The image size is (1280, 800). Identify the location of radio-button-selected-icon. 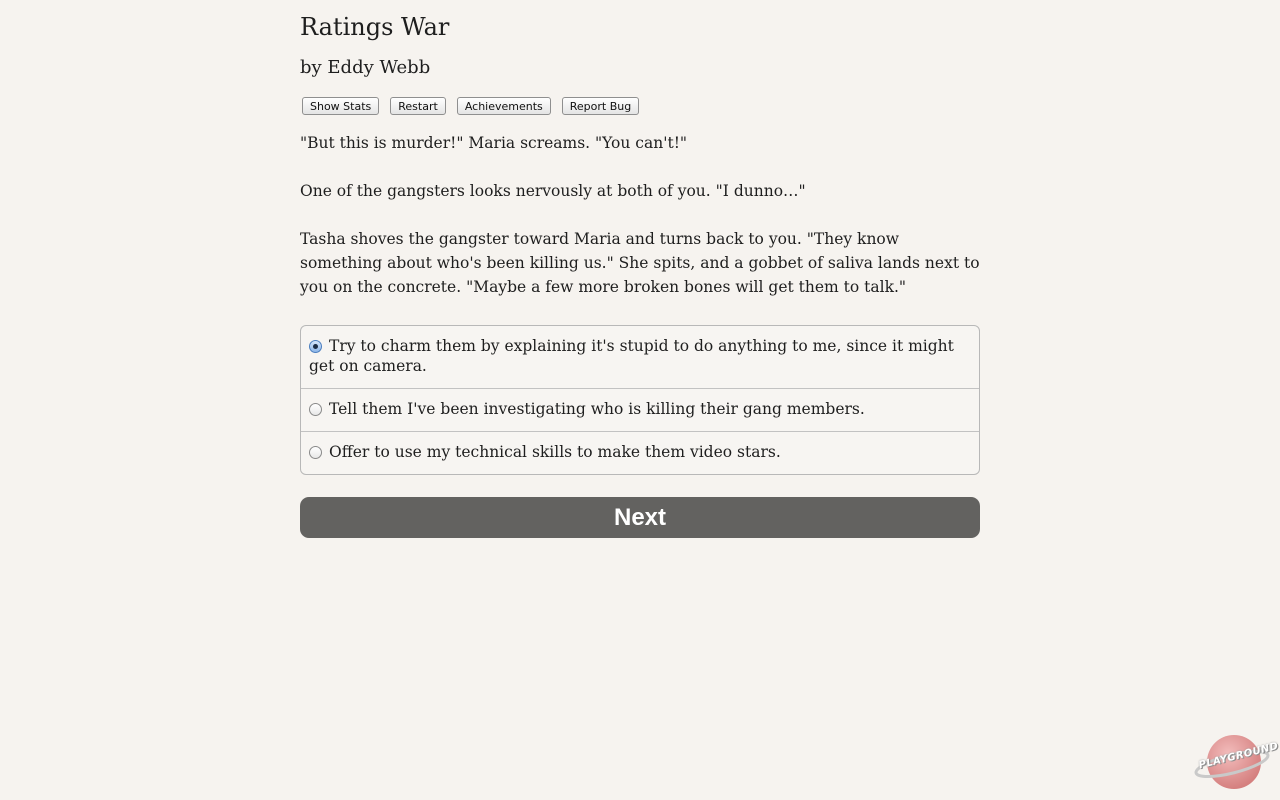
(315, 346).